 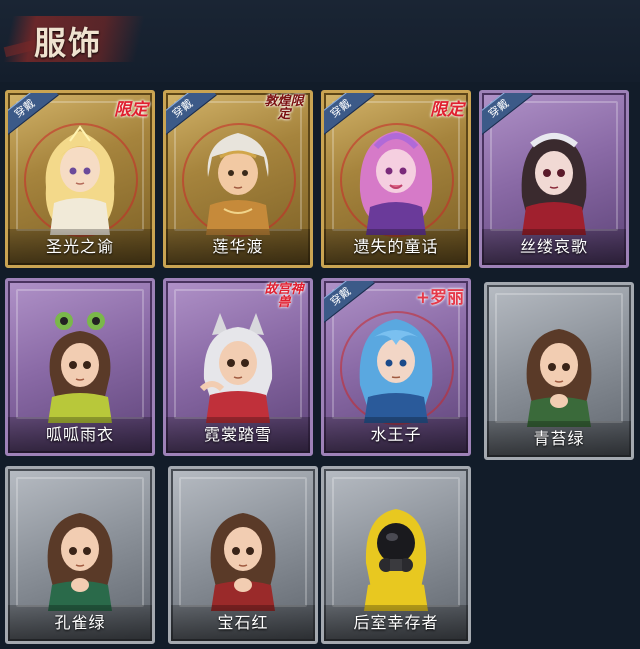 What do you see at coordinates (396, 183) in the screenshot?
I see `fairytale-portrait-icon` at bounding box center [396, 183].